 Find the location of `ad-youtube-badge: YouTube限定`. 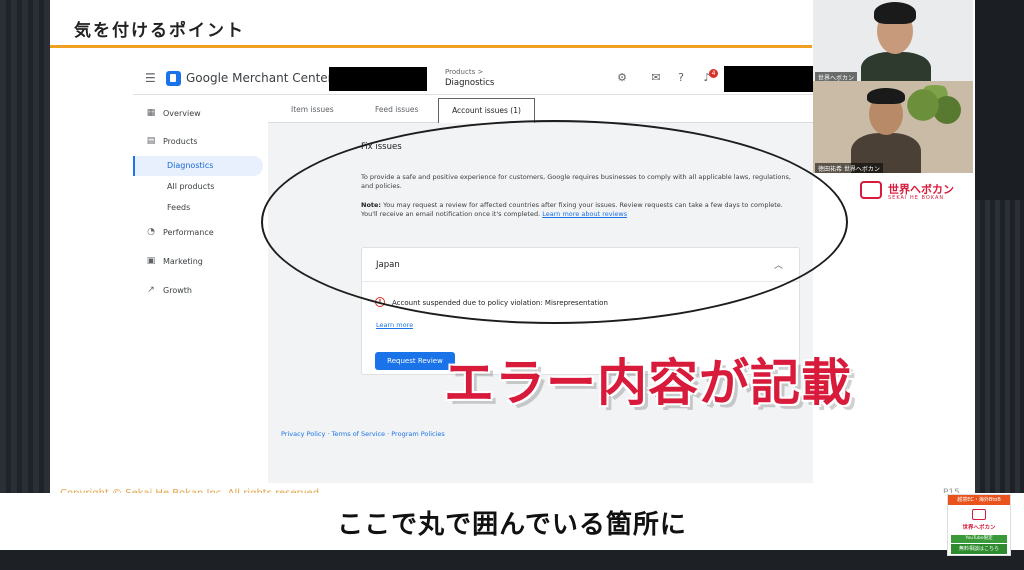

ad-youtube-badge: YouTube限定 is located at coordinates (979, 539).